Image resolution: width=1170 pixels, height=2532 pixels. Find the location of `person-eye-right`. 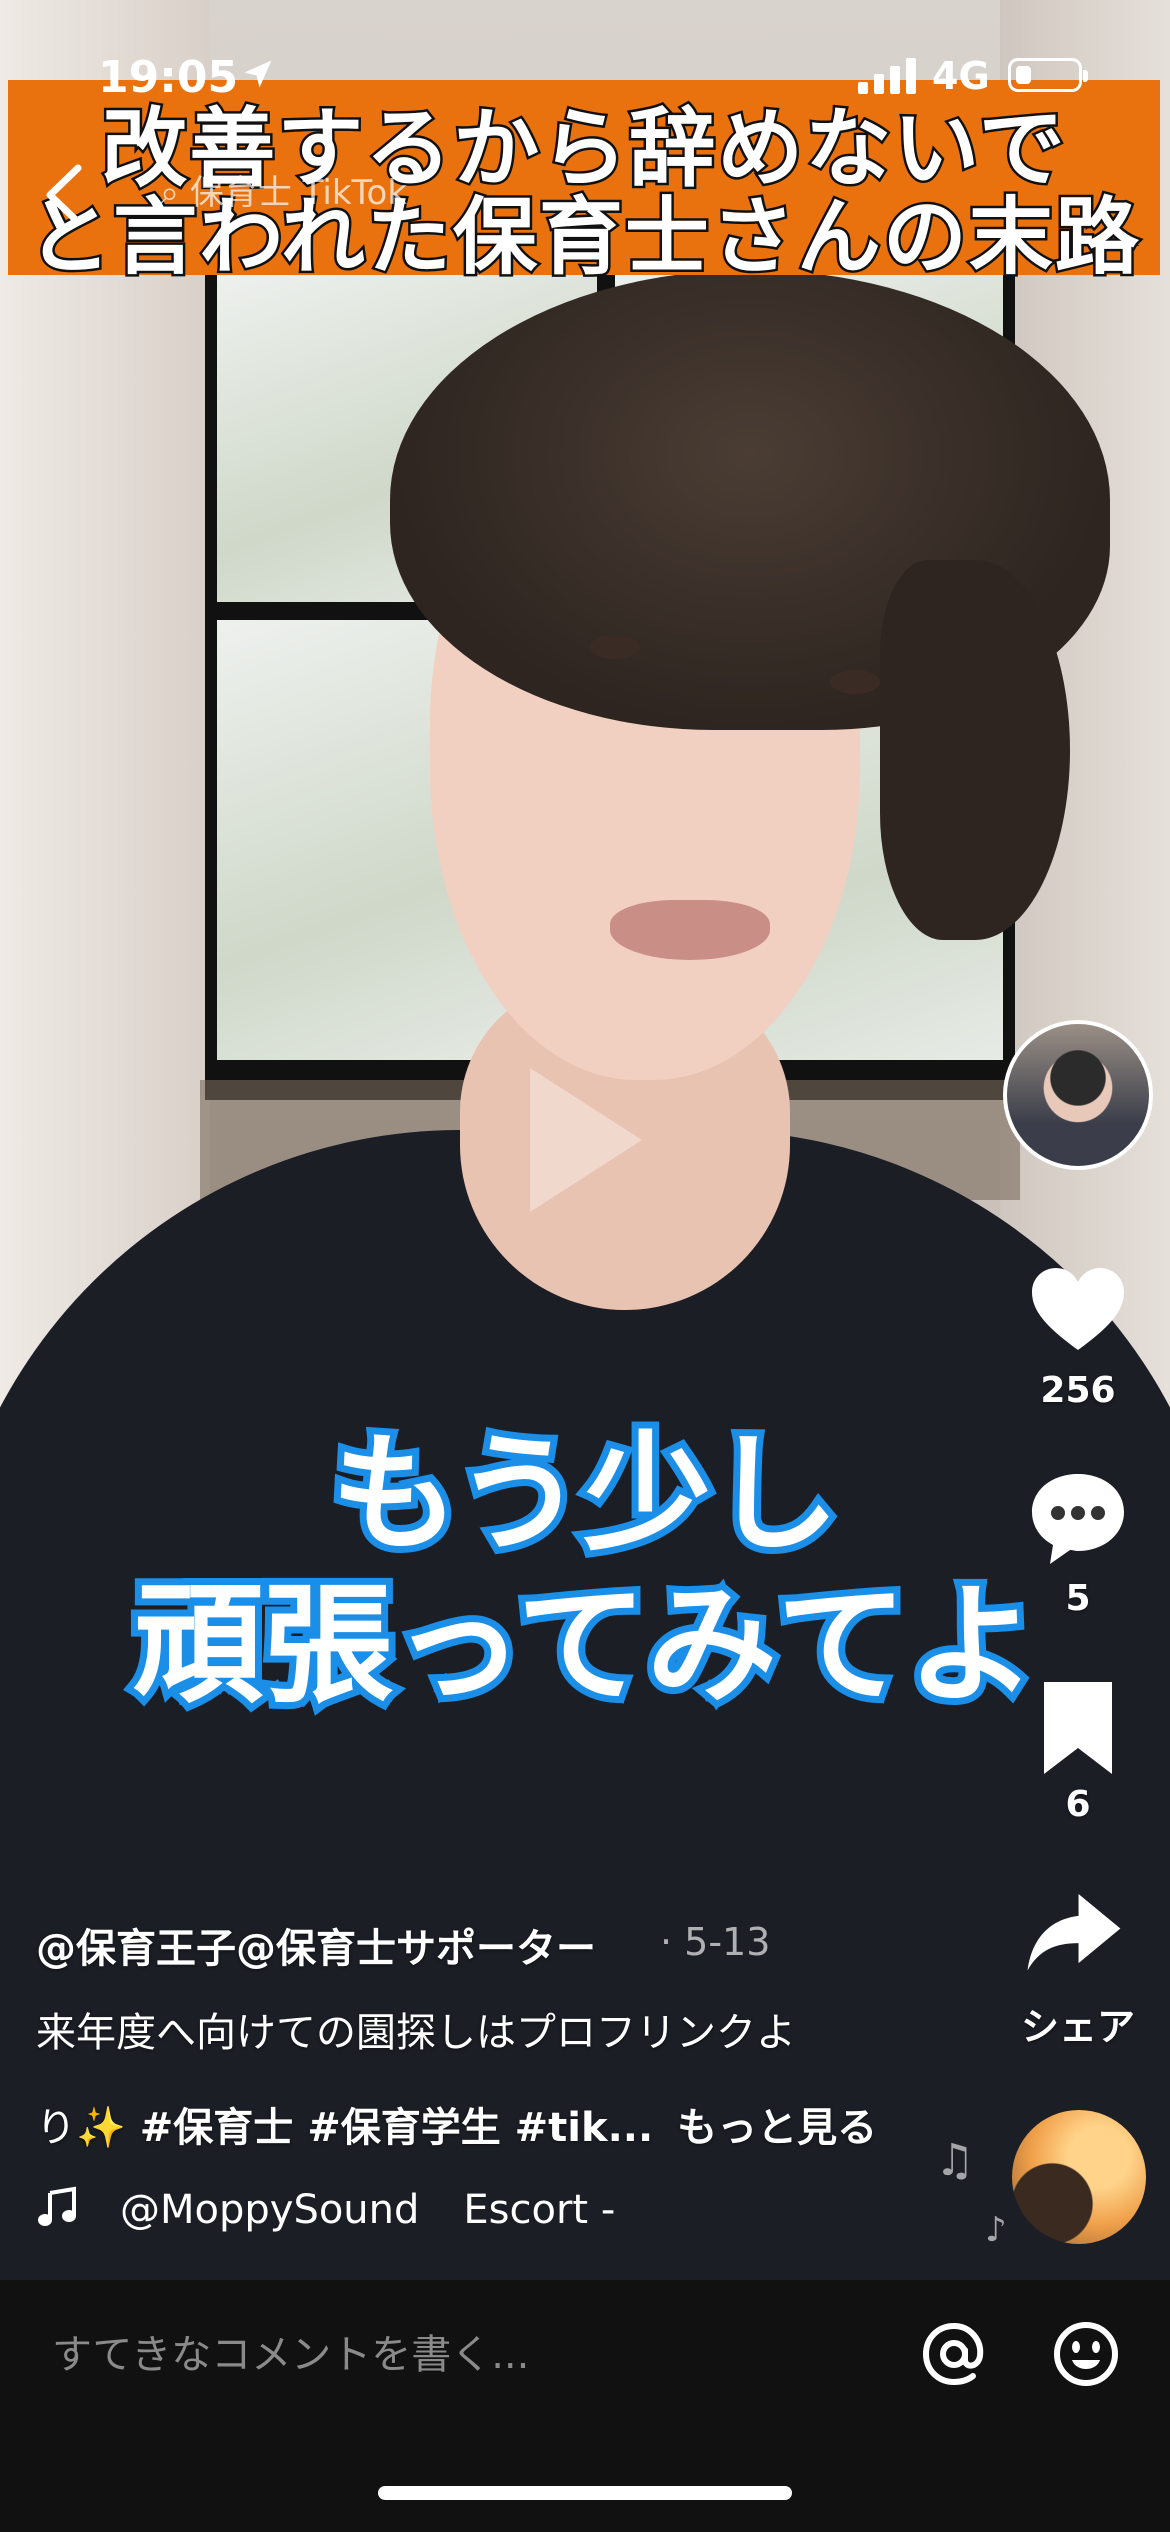

person-eye-right is located at coordinates (855, 682).